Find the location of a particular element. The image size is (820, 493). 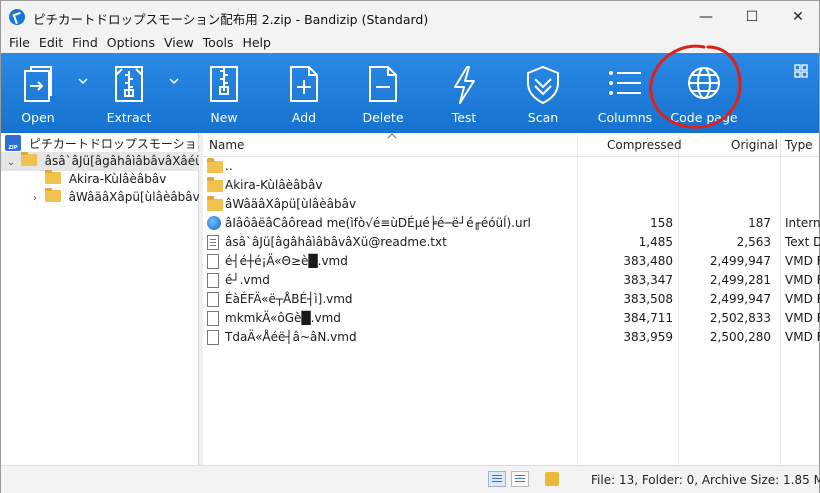

new-archive-icon is located at coordinates (224, 84).